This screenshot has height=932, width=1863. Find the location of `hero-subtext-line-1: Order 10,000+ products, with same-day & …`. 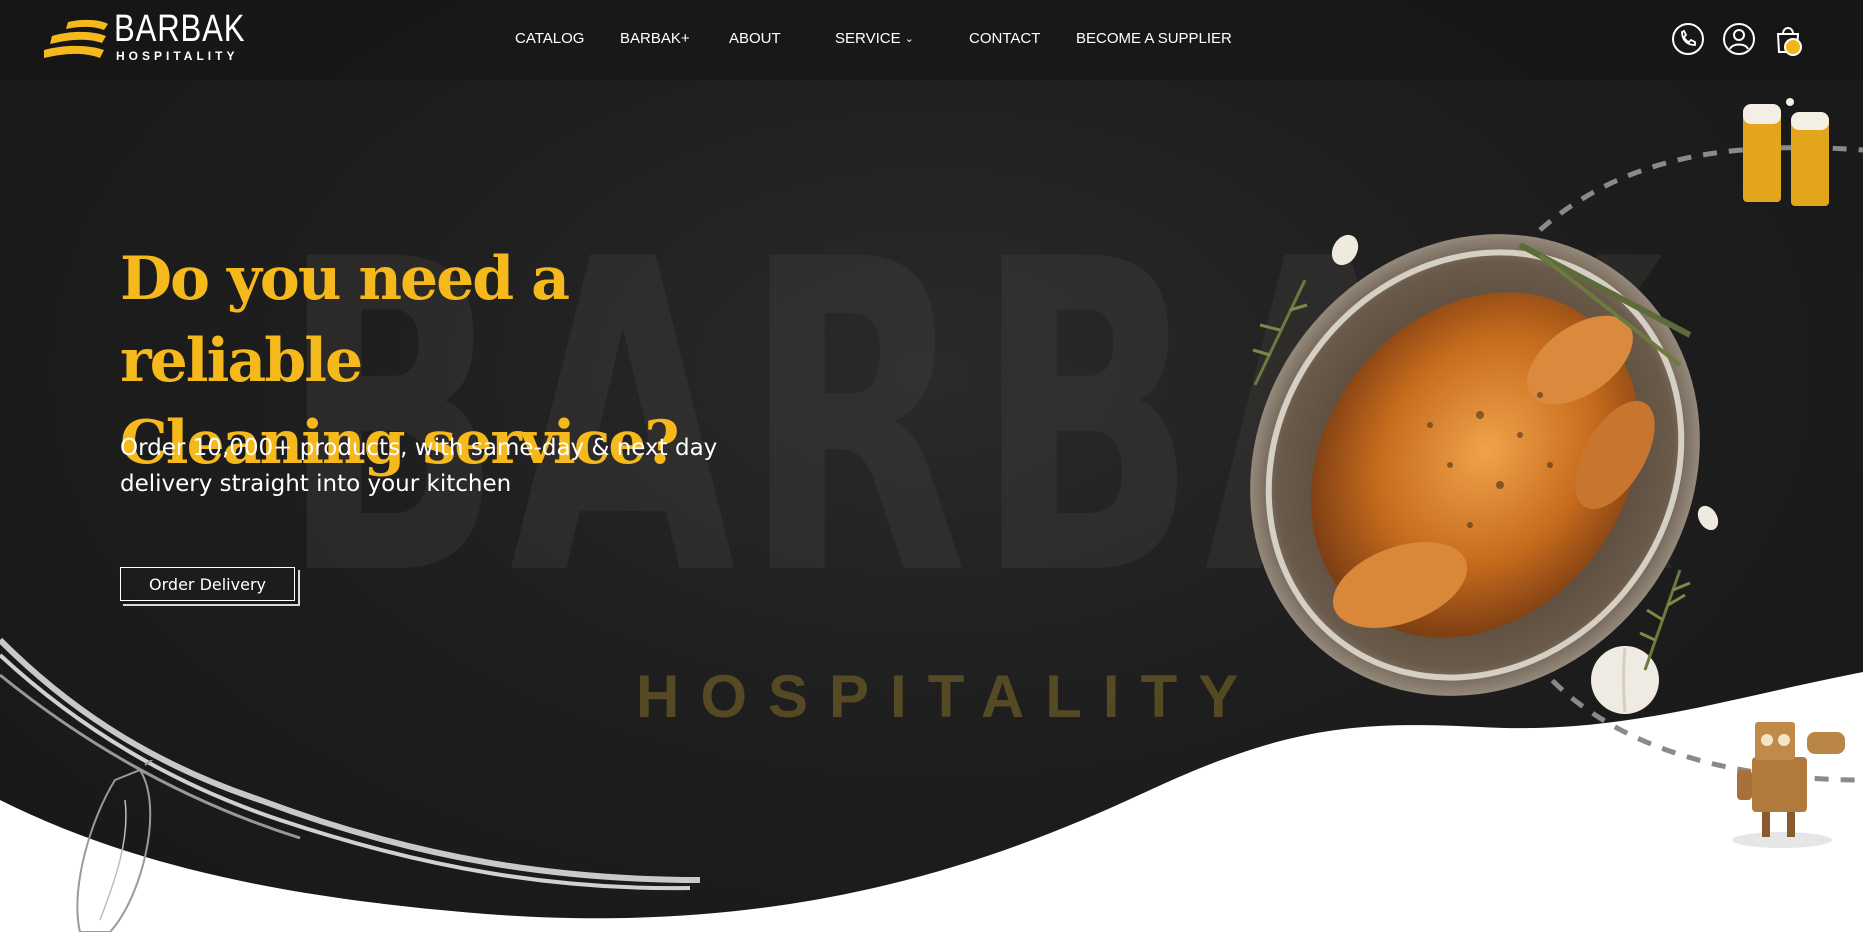

hero-subtext-line-1: Order 10,000+ products, with same-day & … is located at coordinates (419, 448).